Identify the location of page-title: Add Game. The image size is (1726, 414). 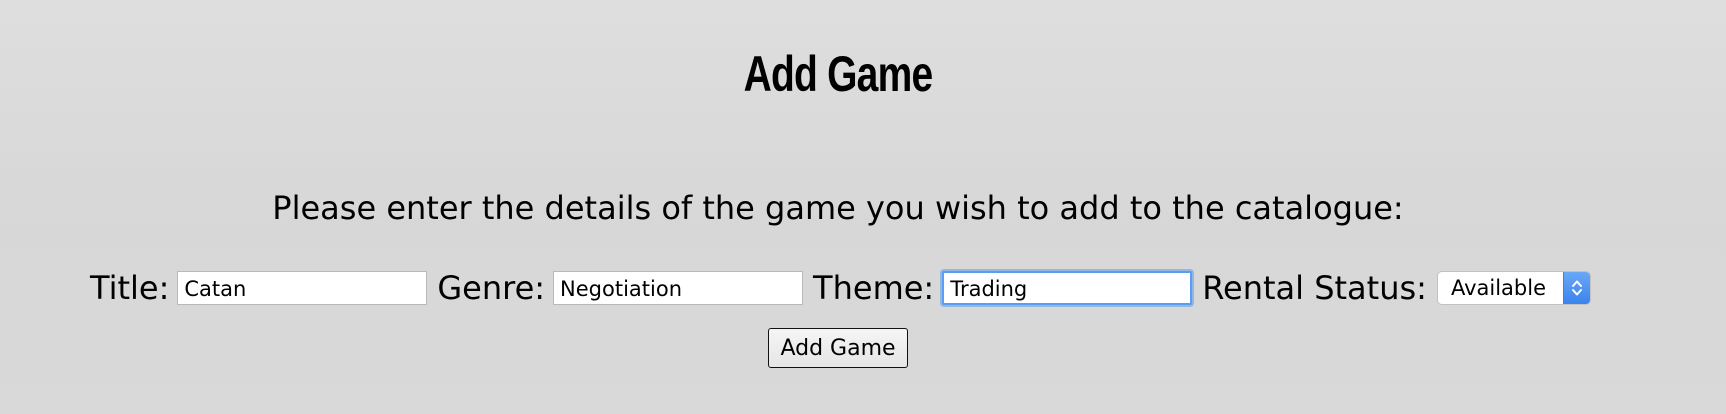
(838, 73).